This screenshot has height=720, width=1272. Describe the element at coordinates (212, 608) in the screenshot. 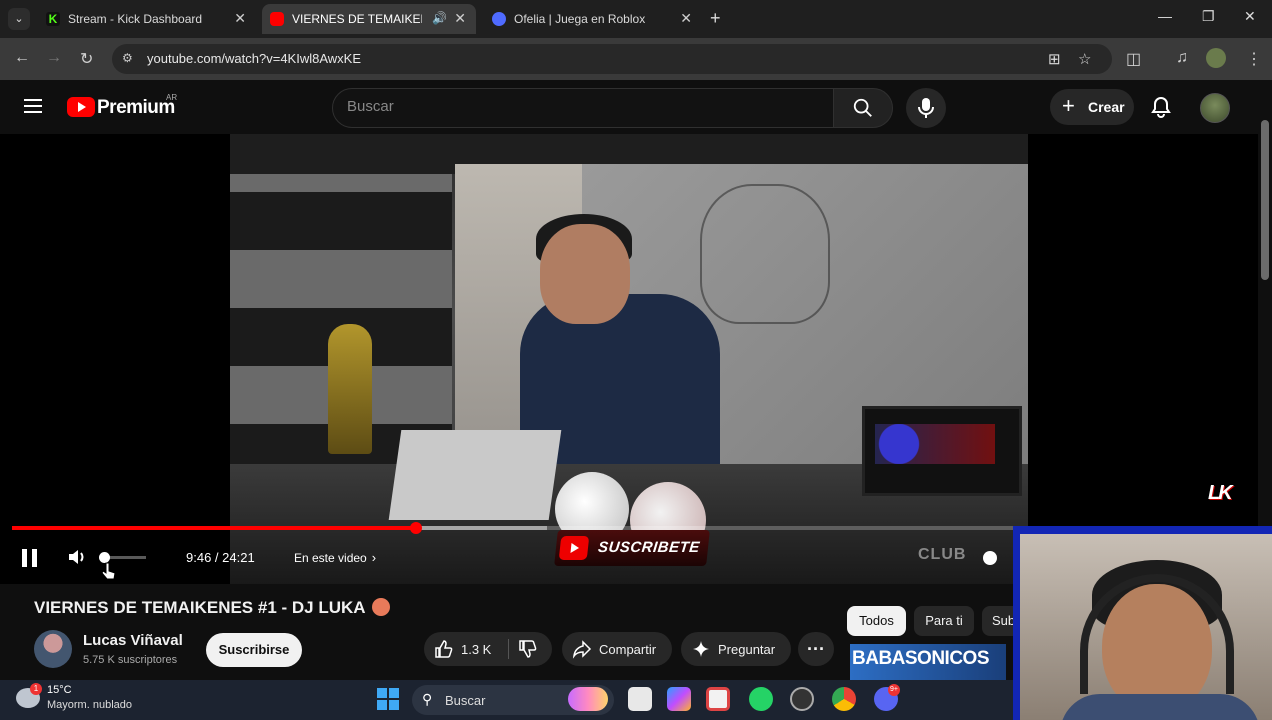

I see `video-title: VIERNES DE TEMAIKENES #1 - DJ LUKA` at that location.